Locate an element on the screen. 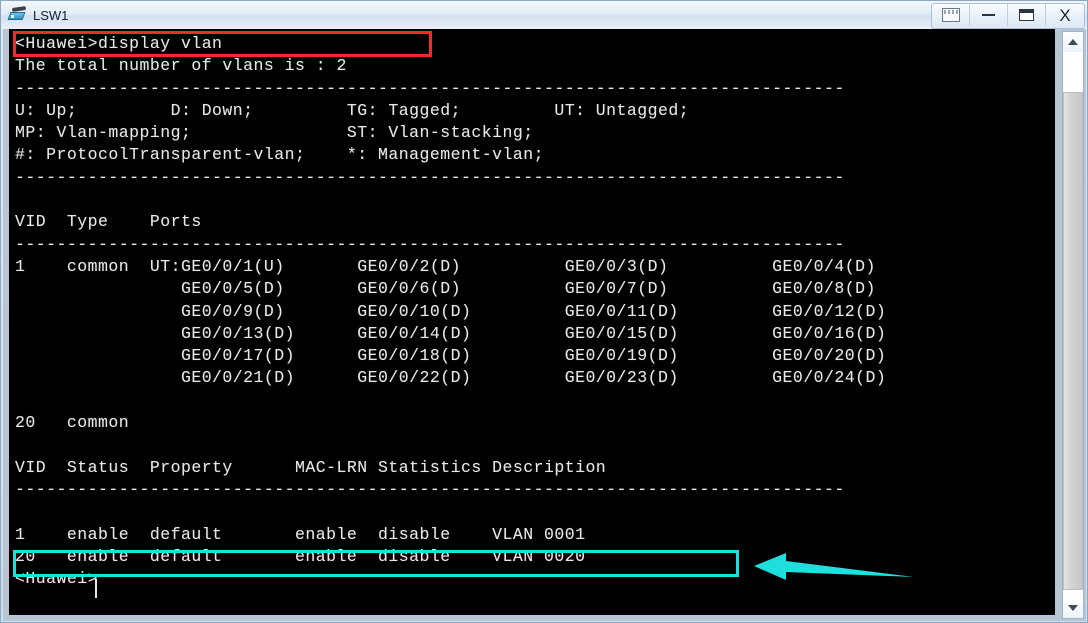 The width and height of the screenshot is (1088, 623). scrollbar-thumb is located at coordinates (1073, 341).